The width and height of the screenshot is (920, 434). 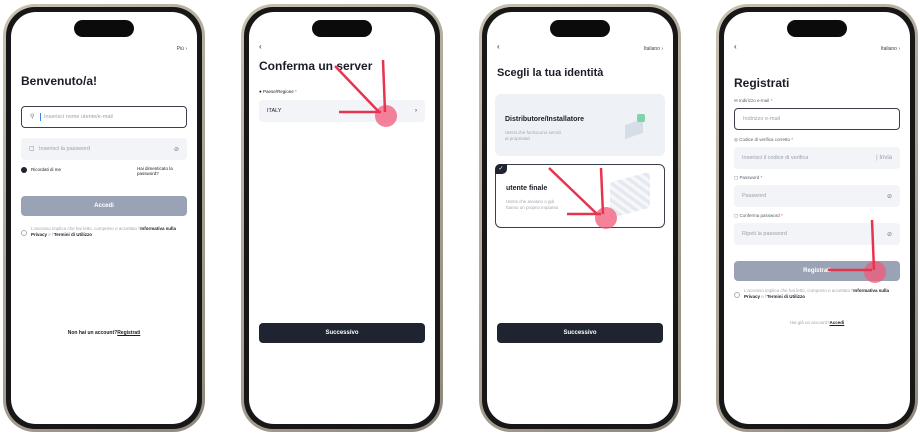 What do you see at coordinates (748, 177) in the screenshot?
I see `password-label: ▢ Password *` at bounding box center [748, 177].